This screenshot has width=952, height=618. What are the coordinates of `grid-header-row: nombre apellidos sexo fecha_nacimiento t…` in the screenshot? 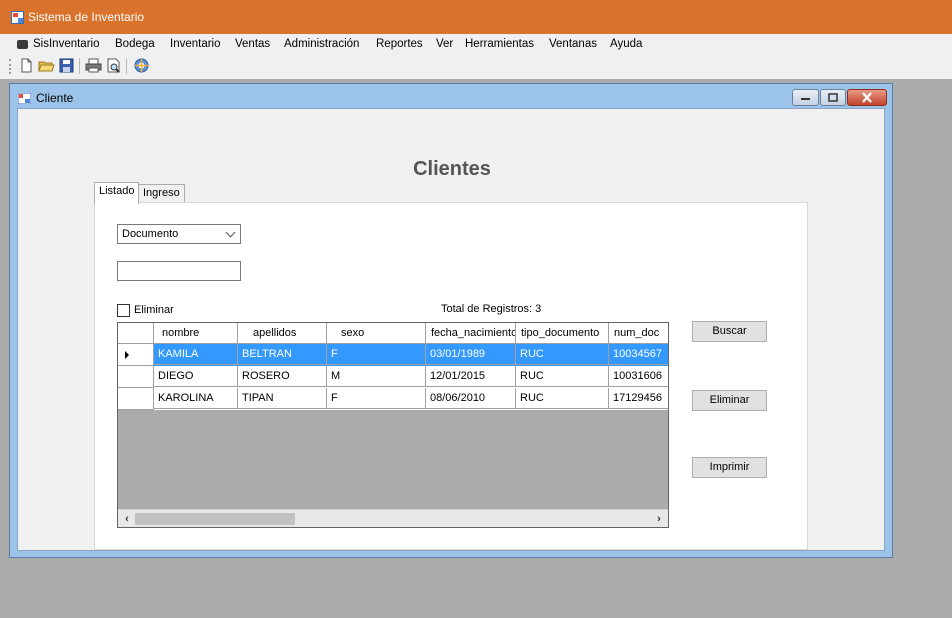 It's located at (393, 333).